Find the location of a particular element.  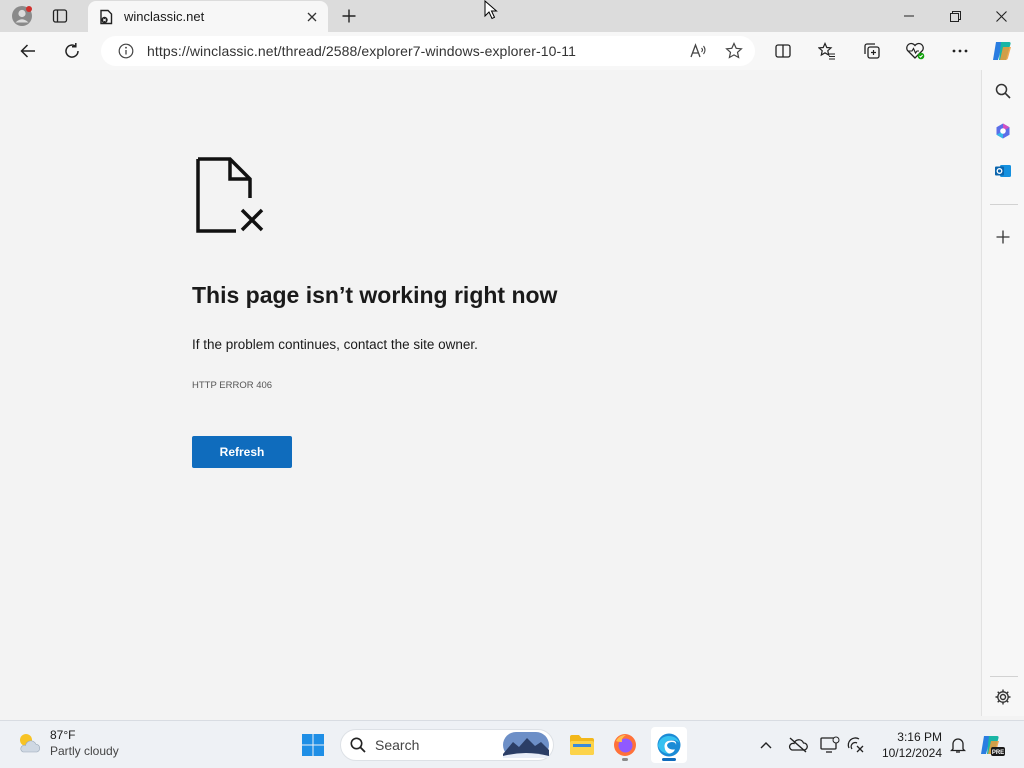

sidebar-microsoft365-button is located at coordinates (1003, 131).